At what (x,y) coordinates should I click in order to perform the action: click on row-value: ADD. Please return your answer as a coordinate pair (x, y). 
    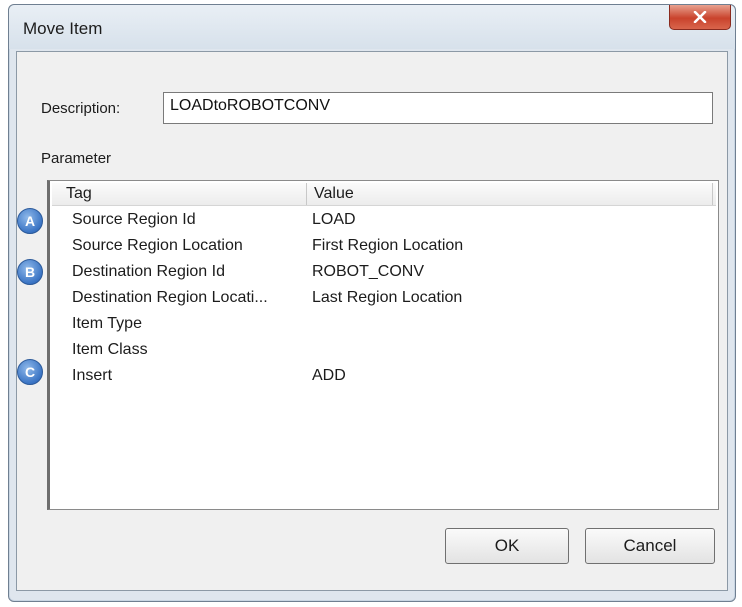
    Looking at the image, I should click on (329, 376).